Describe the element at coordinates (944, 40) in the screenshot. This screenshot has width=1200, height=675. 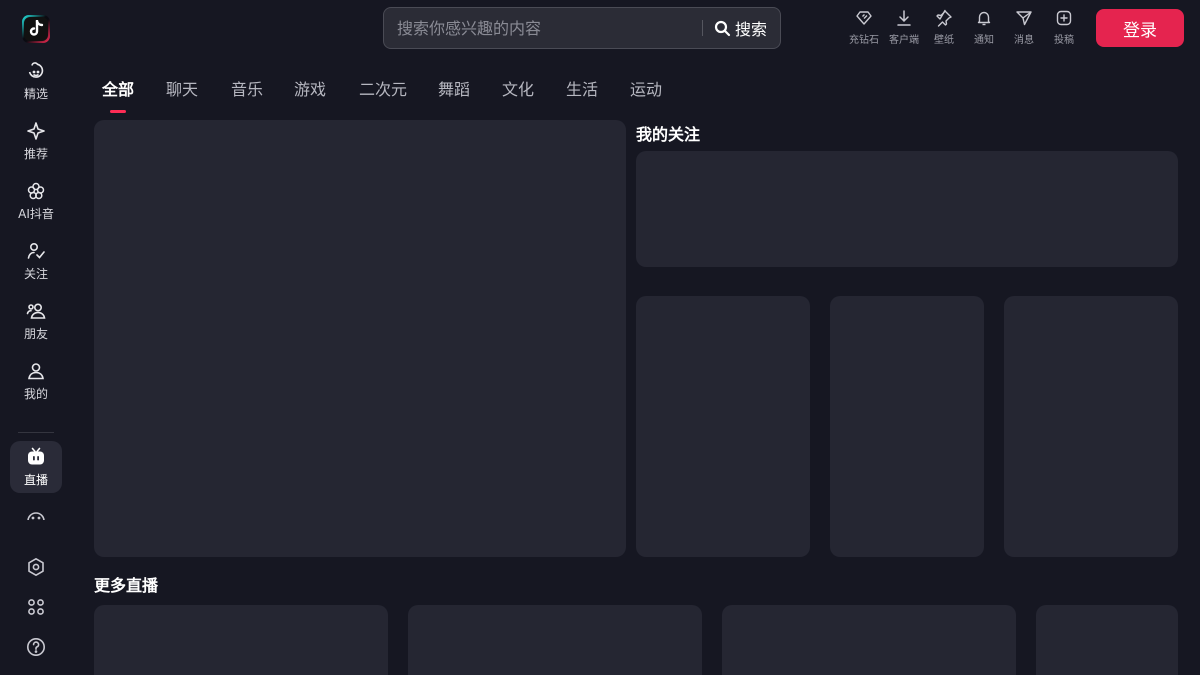
I see `top-icon-label: 壁纸` at that location.